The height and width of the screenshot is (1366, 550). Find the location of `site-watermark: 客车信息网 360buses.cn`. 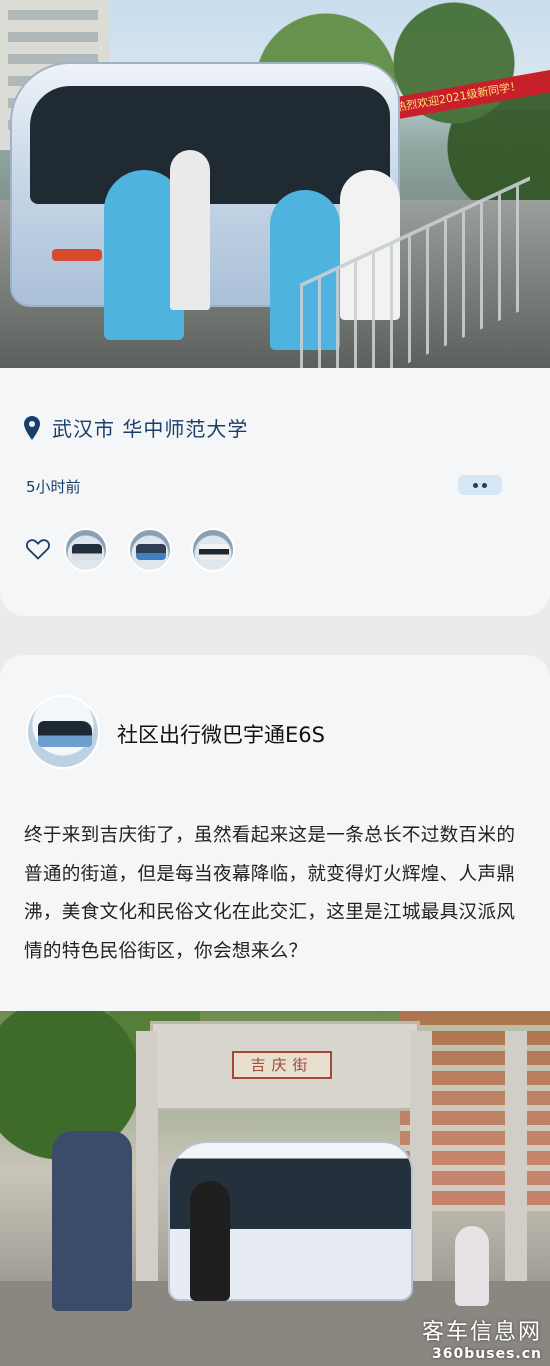

site-watermark: 客车信息网 360buses.cn is located at coordinates (482, 1338).